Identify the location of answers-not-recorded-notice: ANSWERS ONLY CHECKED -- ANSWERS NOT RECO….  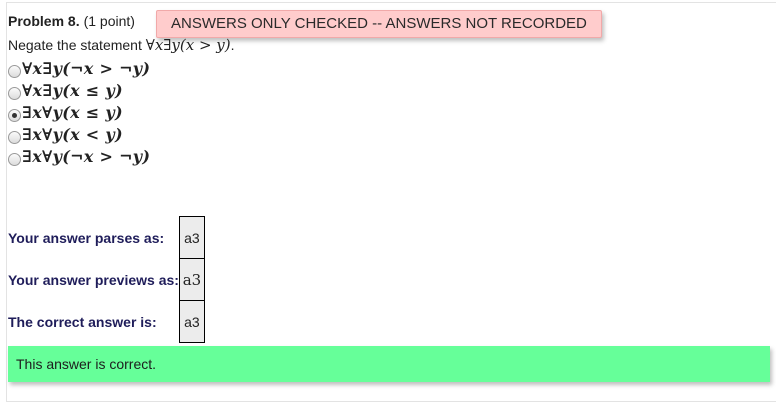
(379, 24).